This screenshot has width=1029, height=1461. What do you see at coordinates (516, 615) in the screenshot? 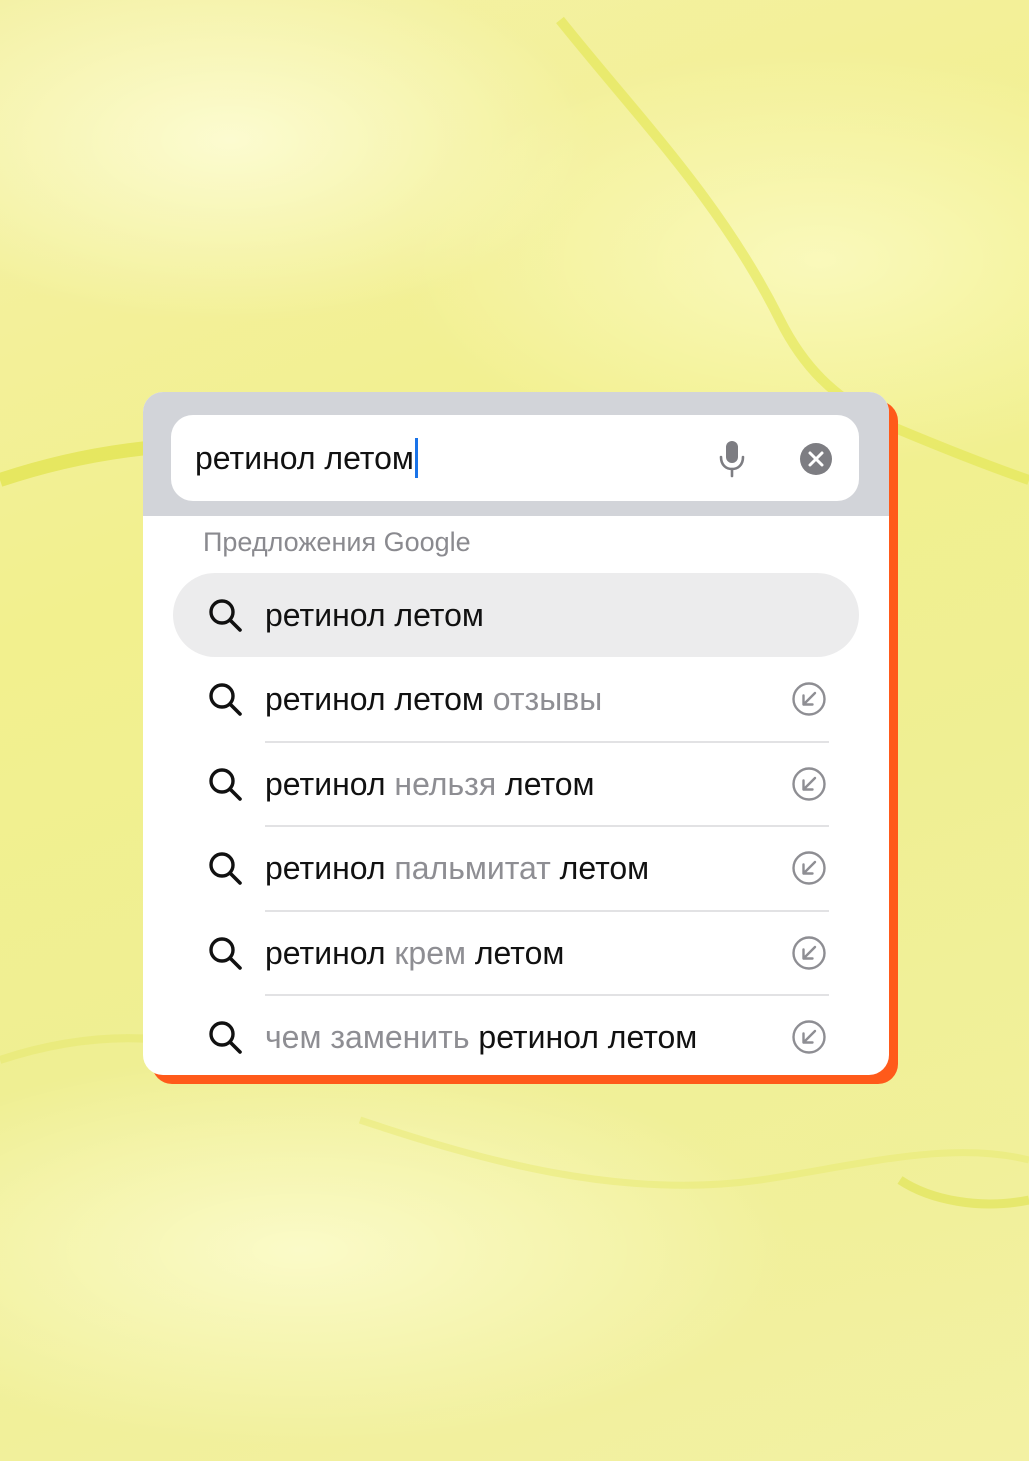
I see `suggestion-row: ретинол летом` at bounding box center [516, 615].